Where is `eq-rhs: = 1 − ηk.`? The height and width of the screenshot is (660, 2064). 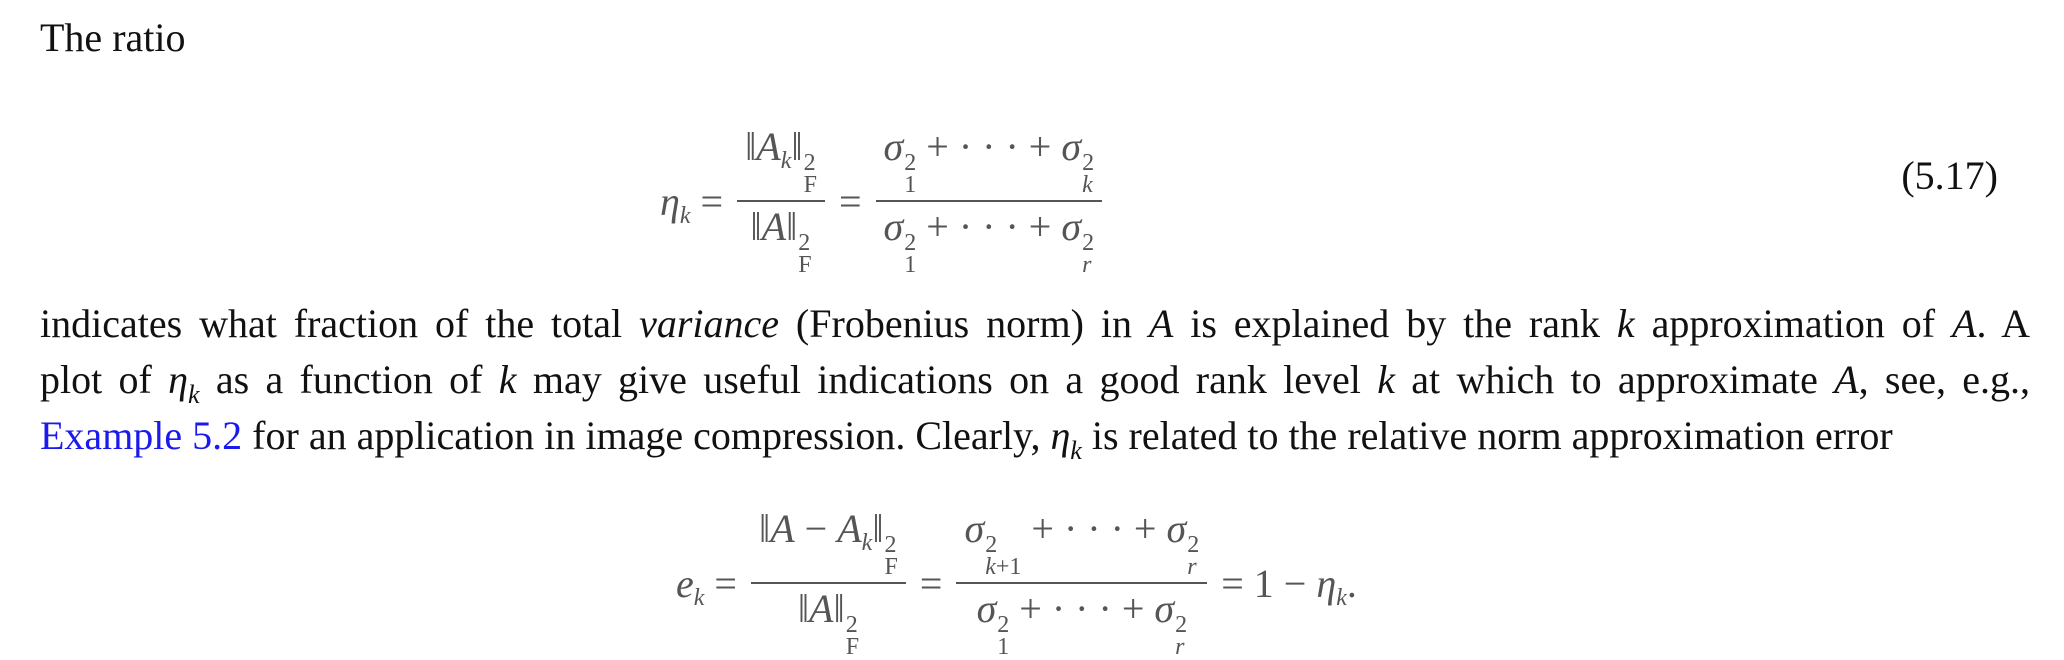
eq-rhs: = 1 − ηk. is located at coordinates (1289, 585).